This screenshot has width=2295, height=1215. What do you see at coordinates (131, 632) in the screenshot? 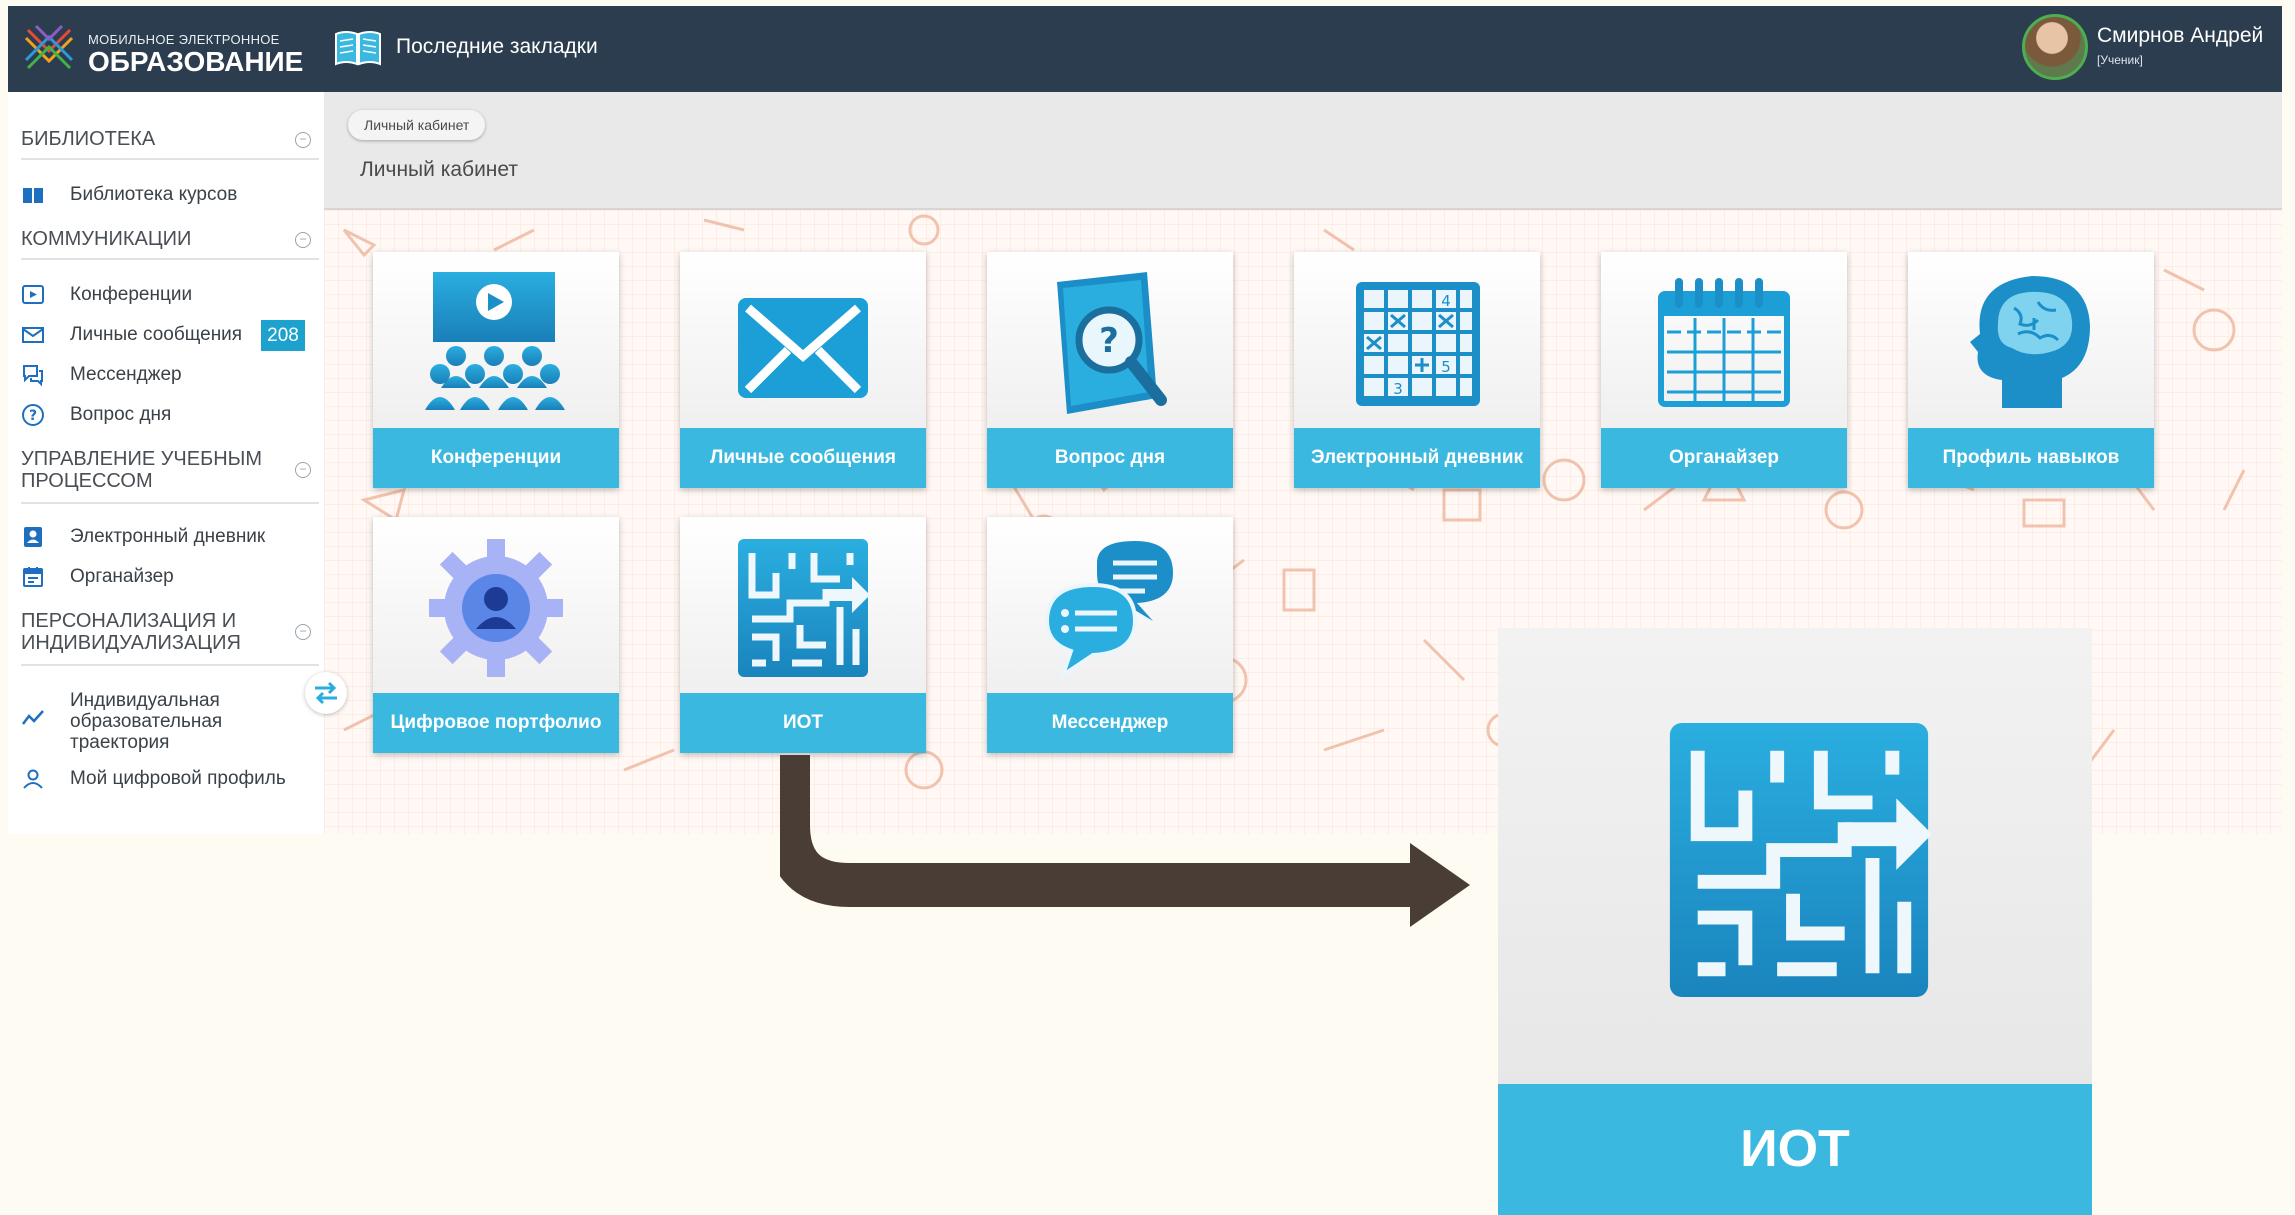
I see `section-title: ПЕРСОНАЛИЗАЦИЯ И ИНДИВИДУАЛИЗАЦИЯ` at bounding box center [131, 632].